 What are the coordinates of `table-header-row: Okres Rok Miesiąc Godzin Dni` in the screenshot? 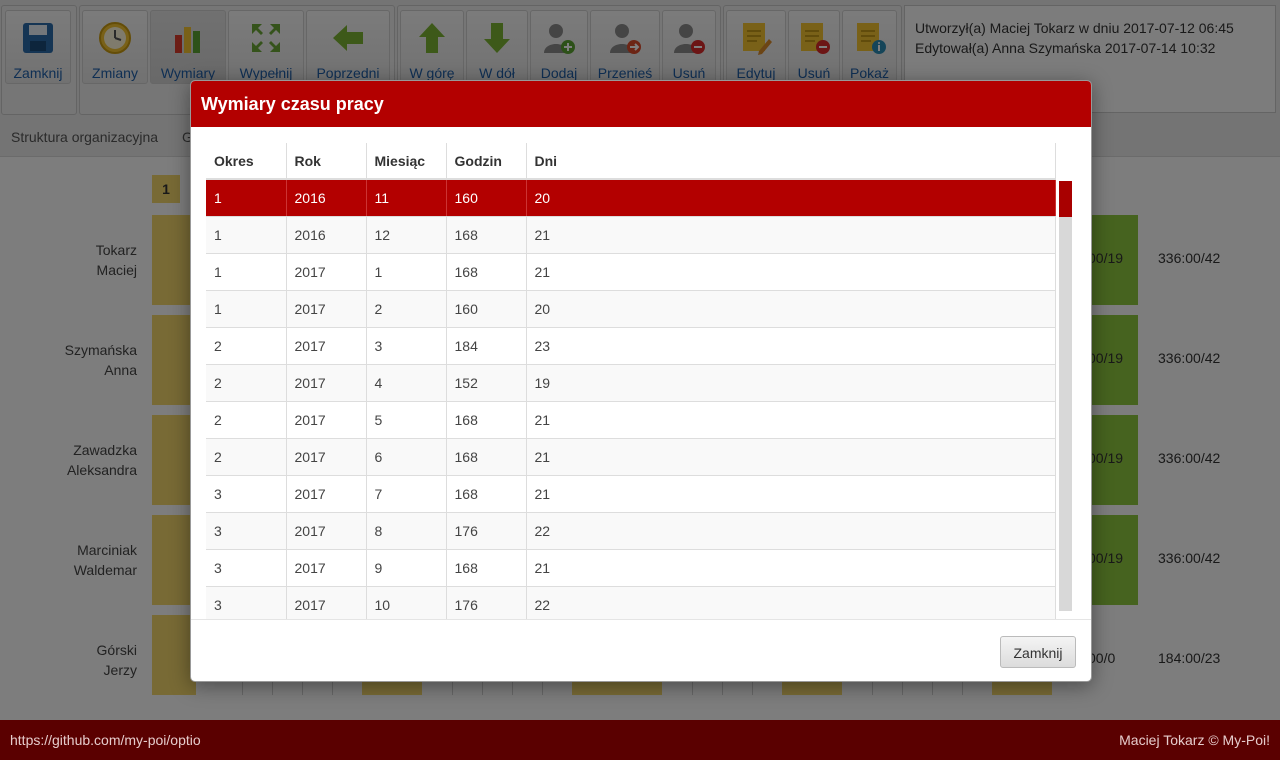 It's located at (631, 161).